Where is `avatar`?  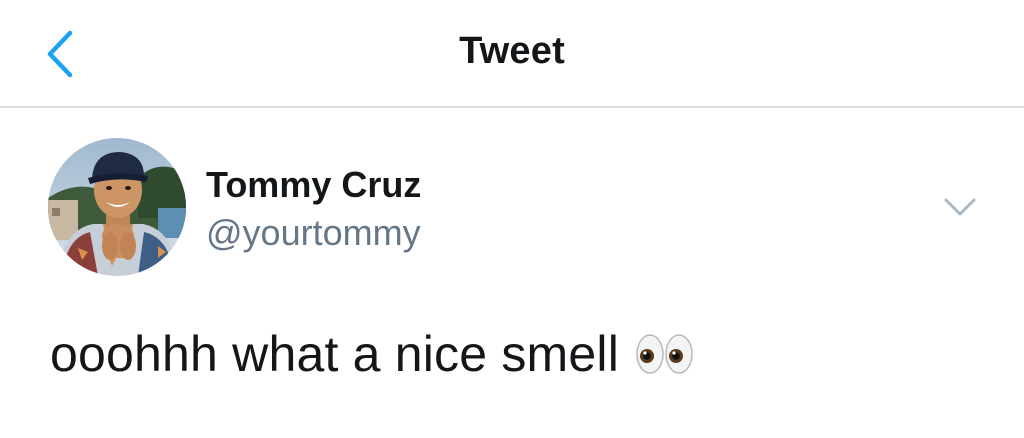 avatar is located at coordinates (117, 207).